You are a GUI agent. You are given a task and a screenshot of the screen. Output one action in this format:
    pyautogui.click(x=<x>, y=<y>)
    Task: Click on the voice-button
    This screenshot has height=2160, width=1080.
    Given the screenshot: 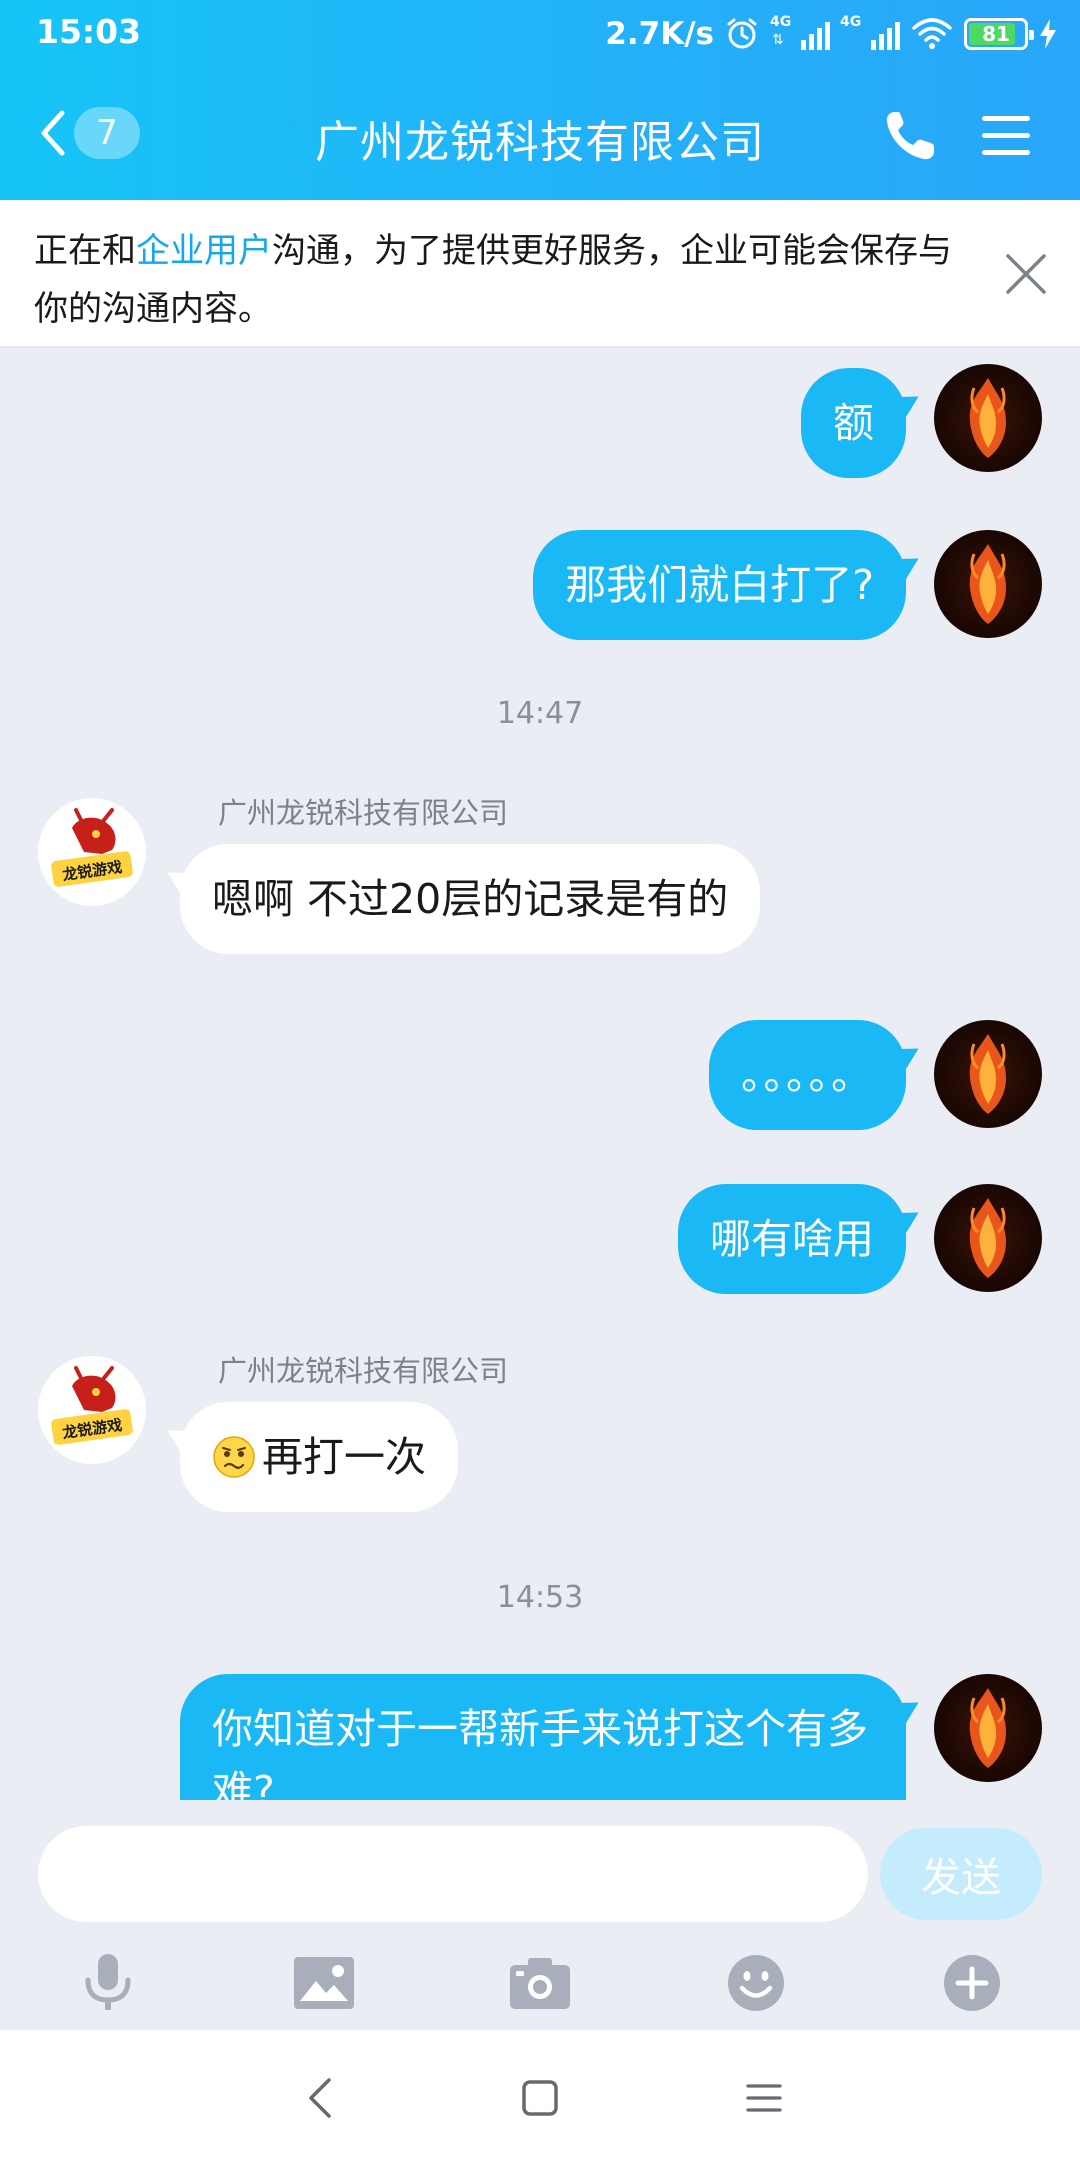 What is the action you would take?
    pyautogui.click(x=108, y=1983)
    